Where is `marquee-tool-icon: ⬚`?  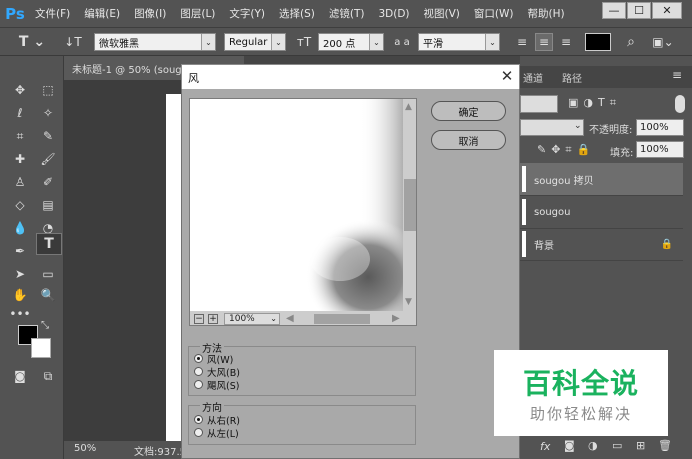 marquee-tool-icon: ⬚ is located at coordinates (48, 90).